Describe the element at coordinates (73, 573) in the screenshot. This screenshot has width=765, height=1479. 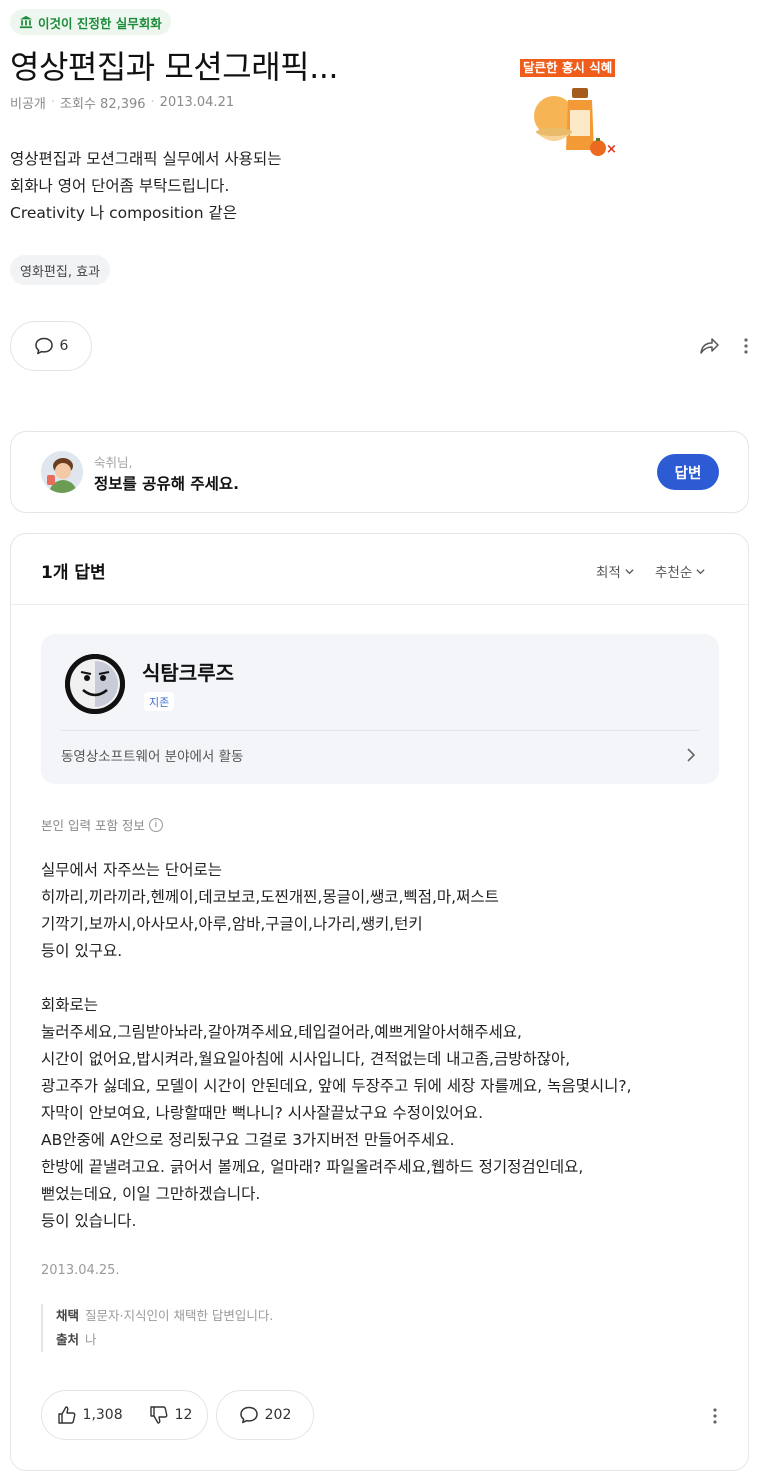
I see `answers-count: 1개 답변` at that location.